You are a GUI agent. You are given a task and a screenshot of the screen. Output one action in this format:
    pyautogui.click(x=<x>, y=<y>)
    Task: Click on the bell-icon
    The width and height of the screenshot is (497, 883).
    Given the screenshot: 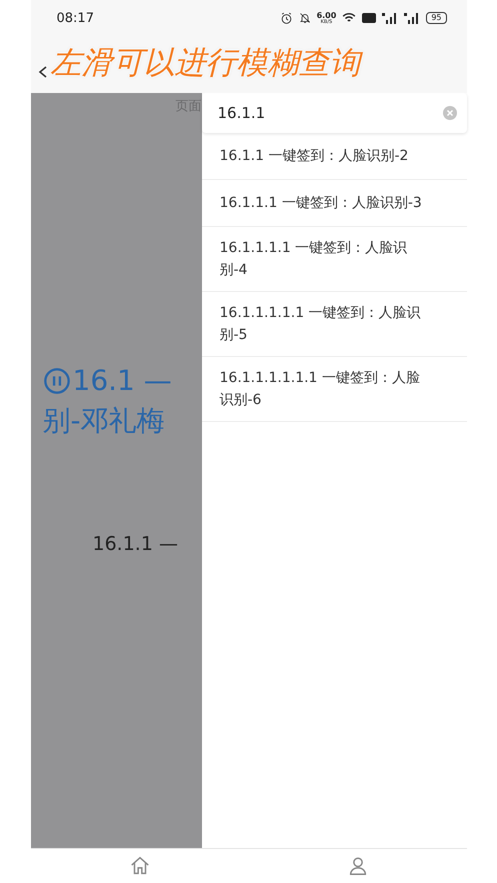 What is the action you would take?
    pyautogui.click(x=304, y=18)
    